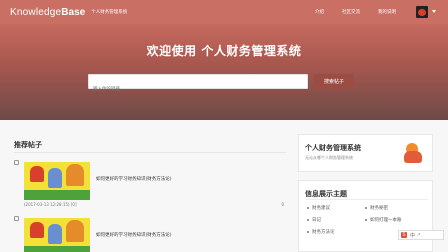  What do you see at coordinates (365, 153) in the screenshot?
I see `system-card: 个人财务管理系统 无论从哪个人财务管理系统` at bounding box center [365, 153].